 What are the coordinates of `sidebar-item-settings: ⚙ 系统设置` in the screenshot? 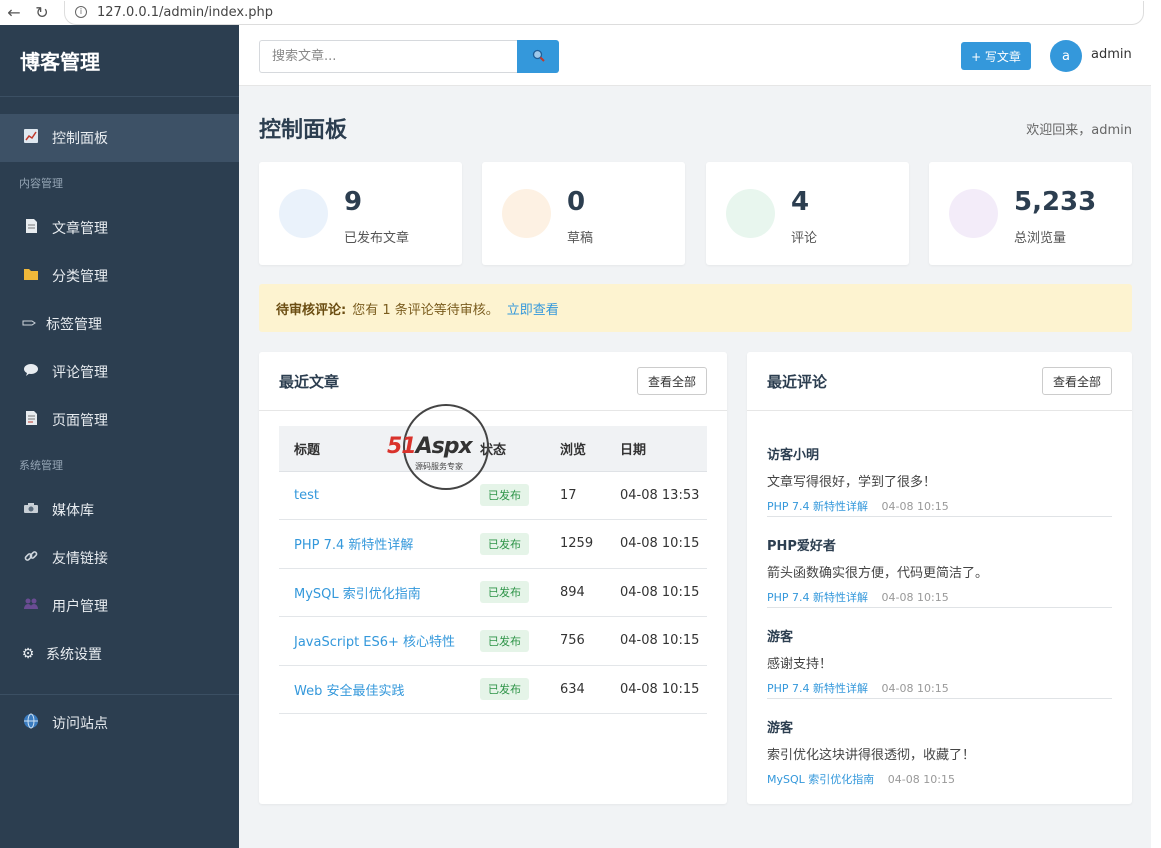 It's located at (119, 654).